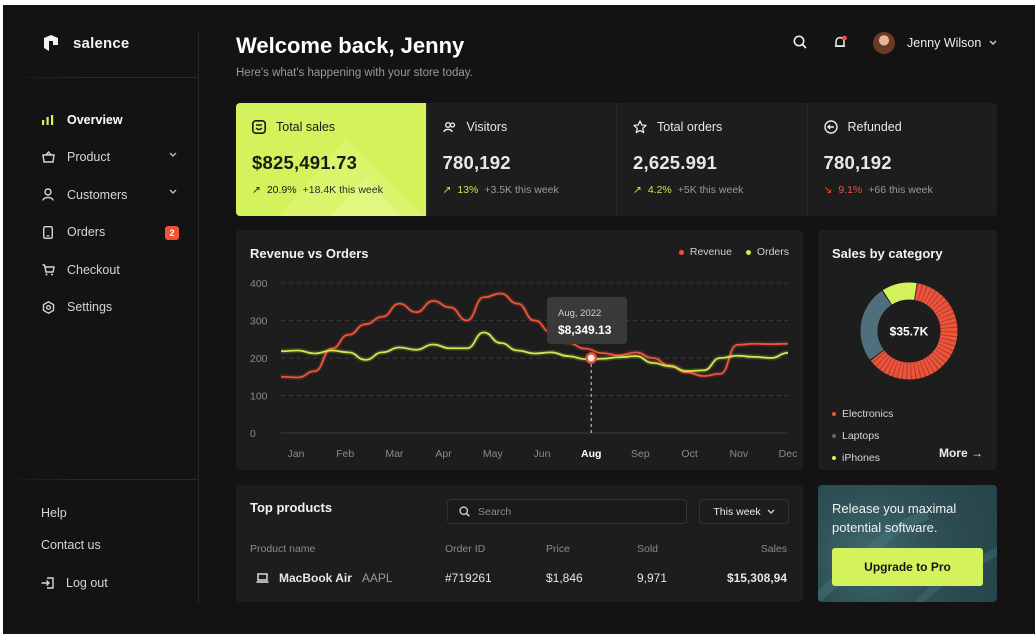  What do you see at coordinates (86, 232) in the screenshot?
I see `sidebar-item-label: Orders` at bounding box center [86, 232].